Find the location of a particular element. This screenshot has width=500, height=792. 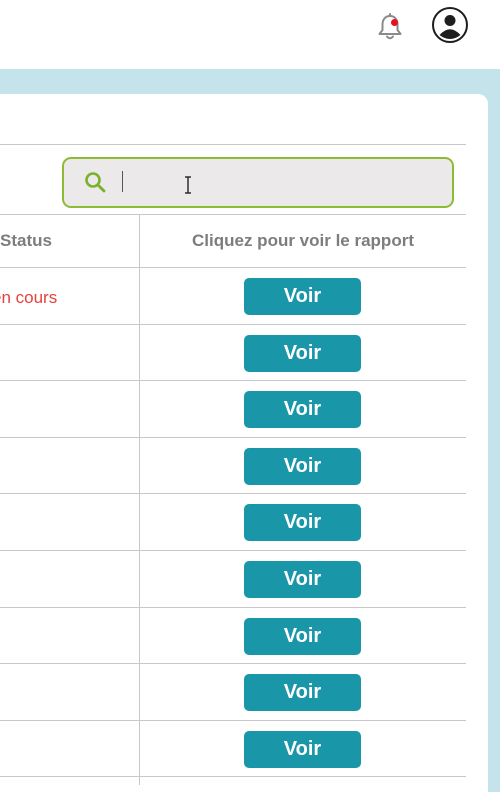

table-row: en cours Voir is located at coordinates (233, 296).